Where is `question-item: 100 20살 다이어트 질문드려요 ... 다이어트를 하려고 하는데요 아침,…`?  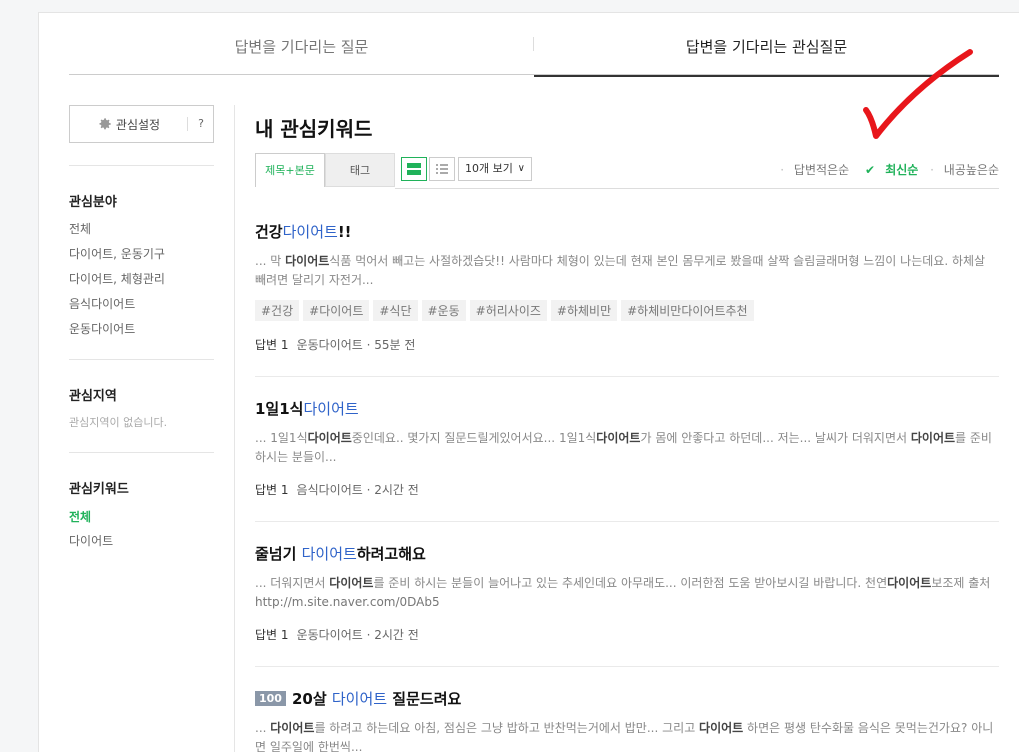 question-item: 100 20살 다이어트 질문드려요 ... 다이어트를 하려고 하는데요 아침,… is located at coordinates (627, 720).